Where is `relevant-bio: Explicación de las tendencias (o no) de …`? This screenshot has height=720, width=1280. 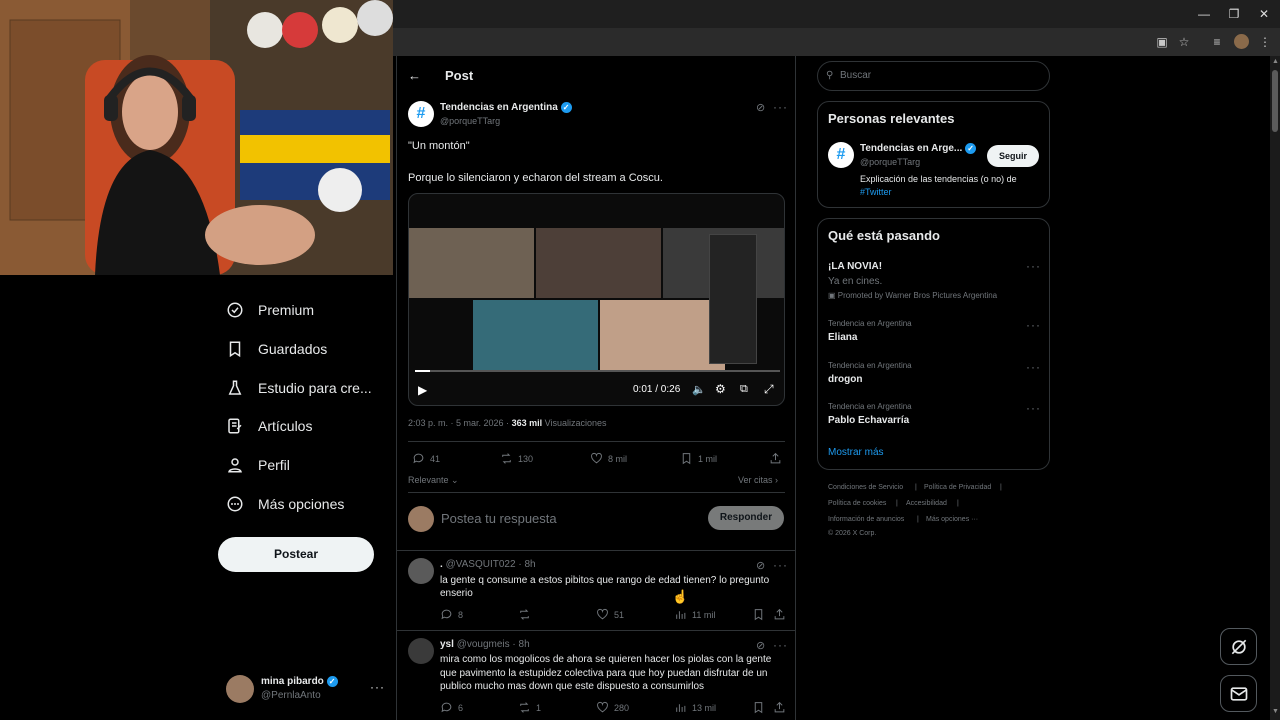
relevant-bio: Explicación de las tendencias (o no) de … is located at coordinates (951, 186).